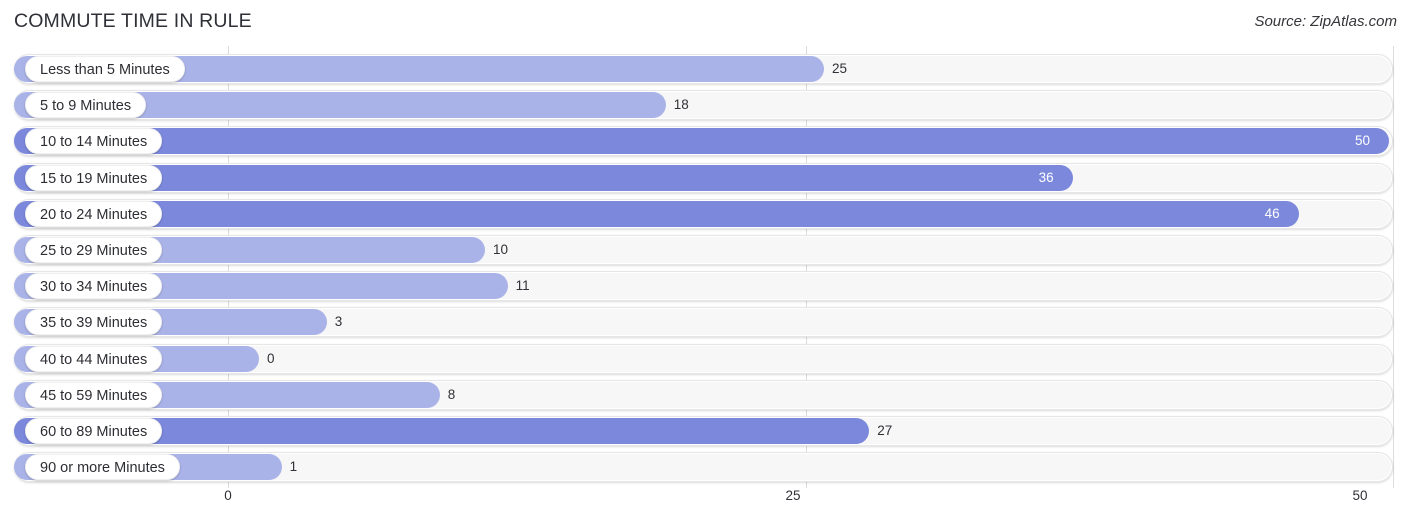  I want to click on bar-value-label: 25, so click(840, 68).